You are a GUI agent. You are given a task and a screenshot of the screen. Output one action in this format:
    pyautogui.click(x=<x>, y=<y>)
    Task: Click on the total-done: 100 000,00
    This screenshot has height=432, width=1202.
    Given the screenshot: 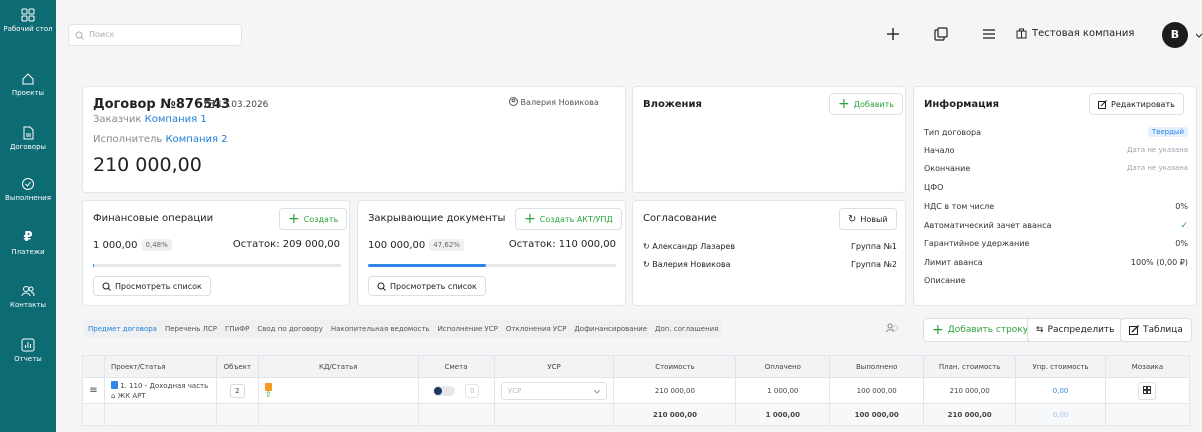 What is the action you would take?
    pyautogui.click(x=877, y=414)
    